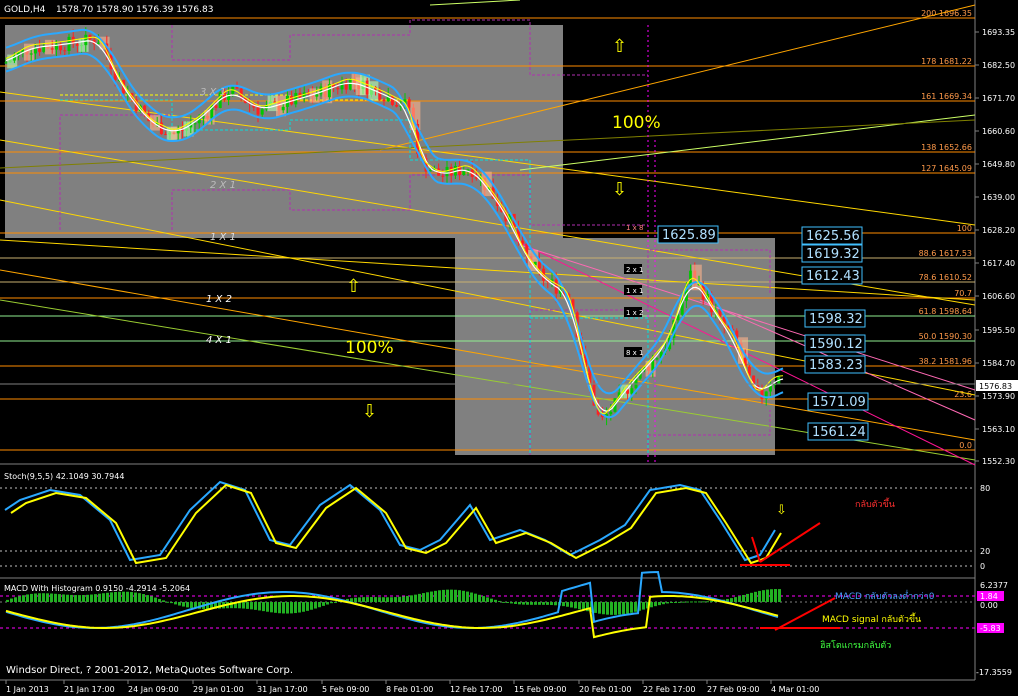 The image size is (1018, 696). Describe the element at coordinates (635, 313) in the screenshot. I see `gann-label: 1 x 2` at that location.